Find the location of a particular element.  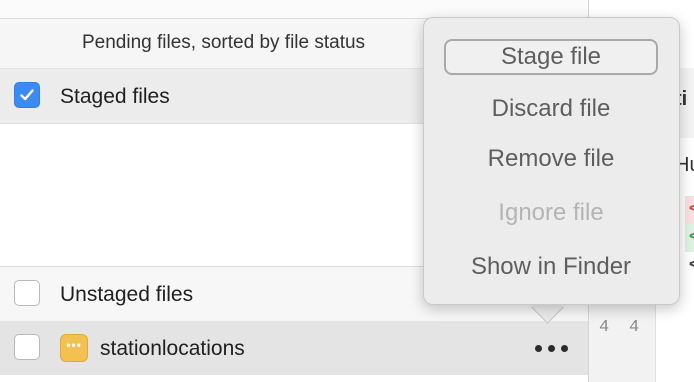

old-line-number: 4 is located at coordinates (604, 327).